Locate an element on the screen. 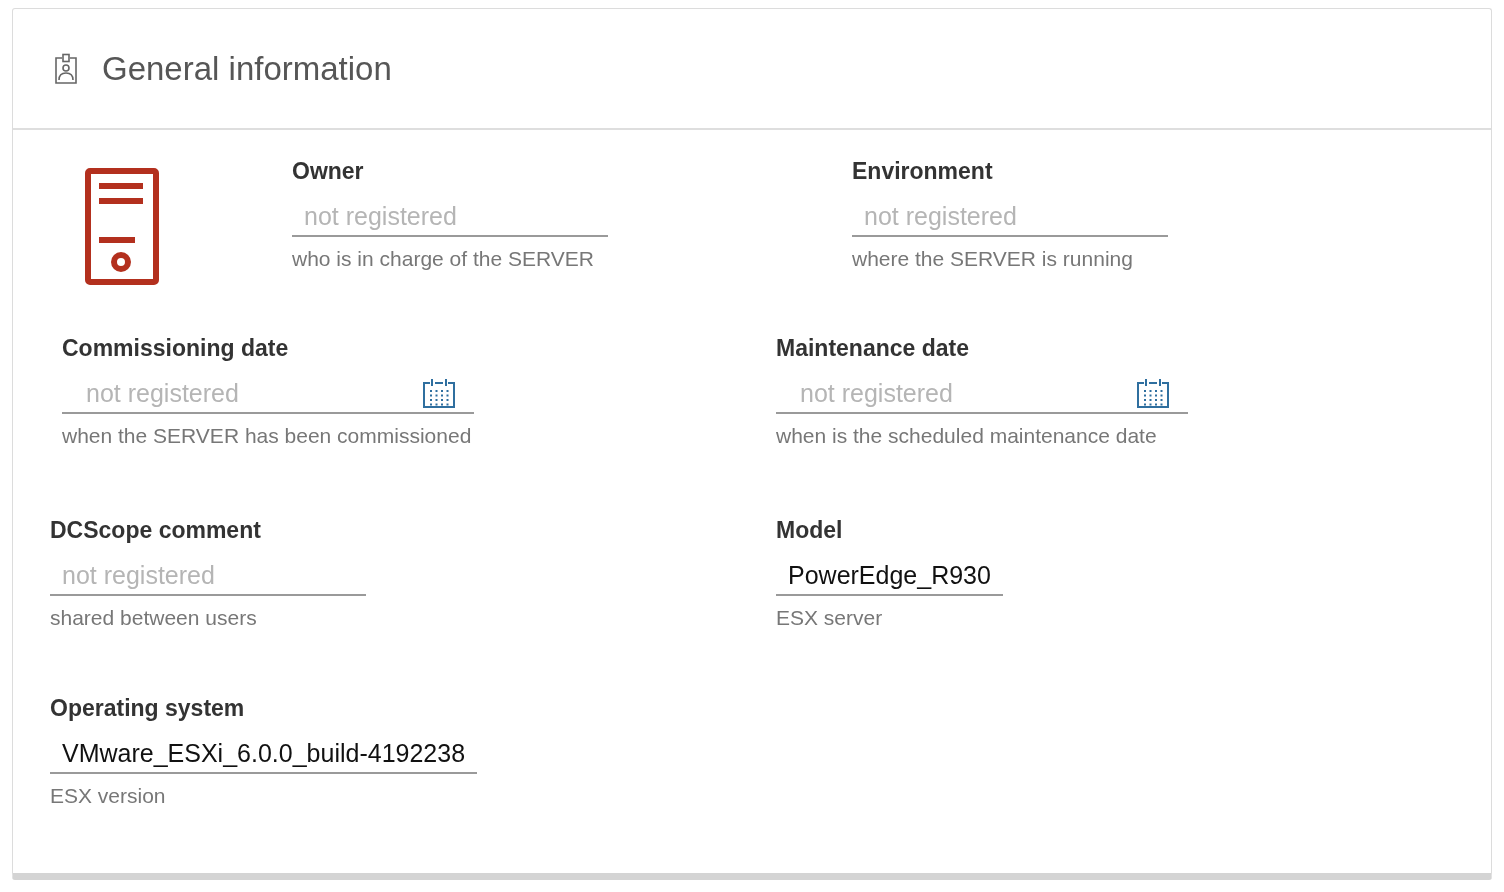 The height and width of the screenshot is (892, 1504). field-hint: shared between users is located at coordinates (153, 618).